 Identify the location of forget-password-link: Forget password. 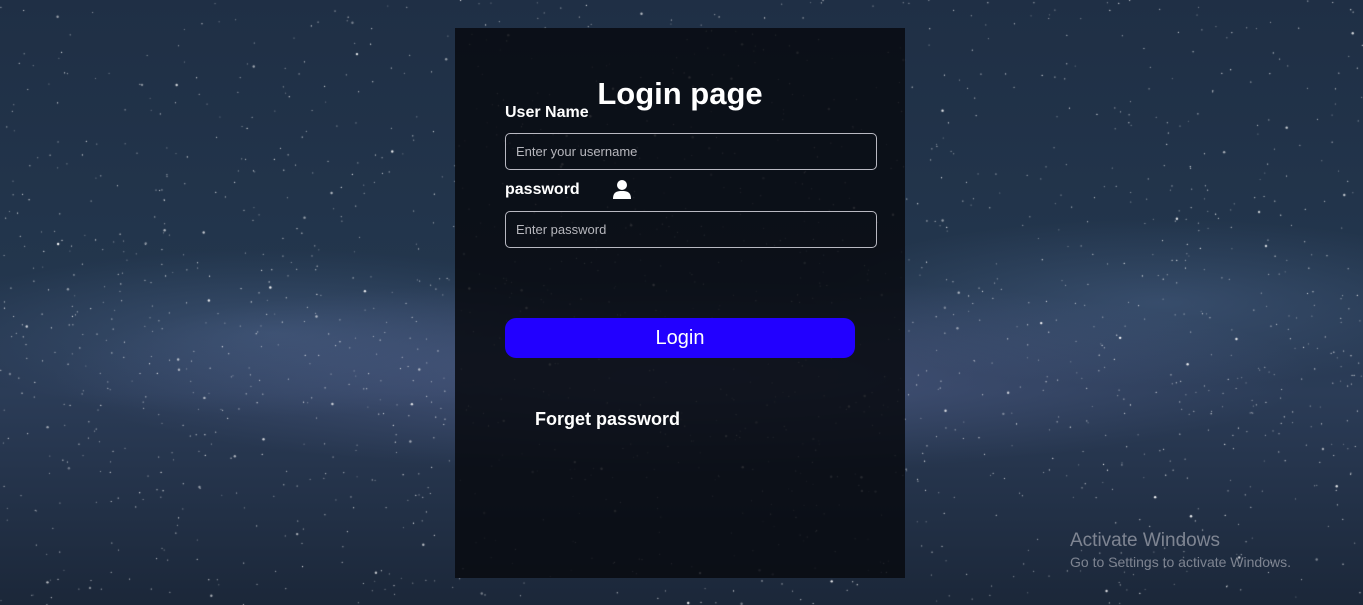
(607, 419).